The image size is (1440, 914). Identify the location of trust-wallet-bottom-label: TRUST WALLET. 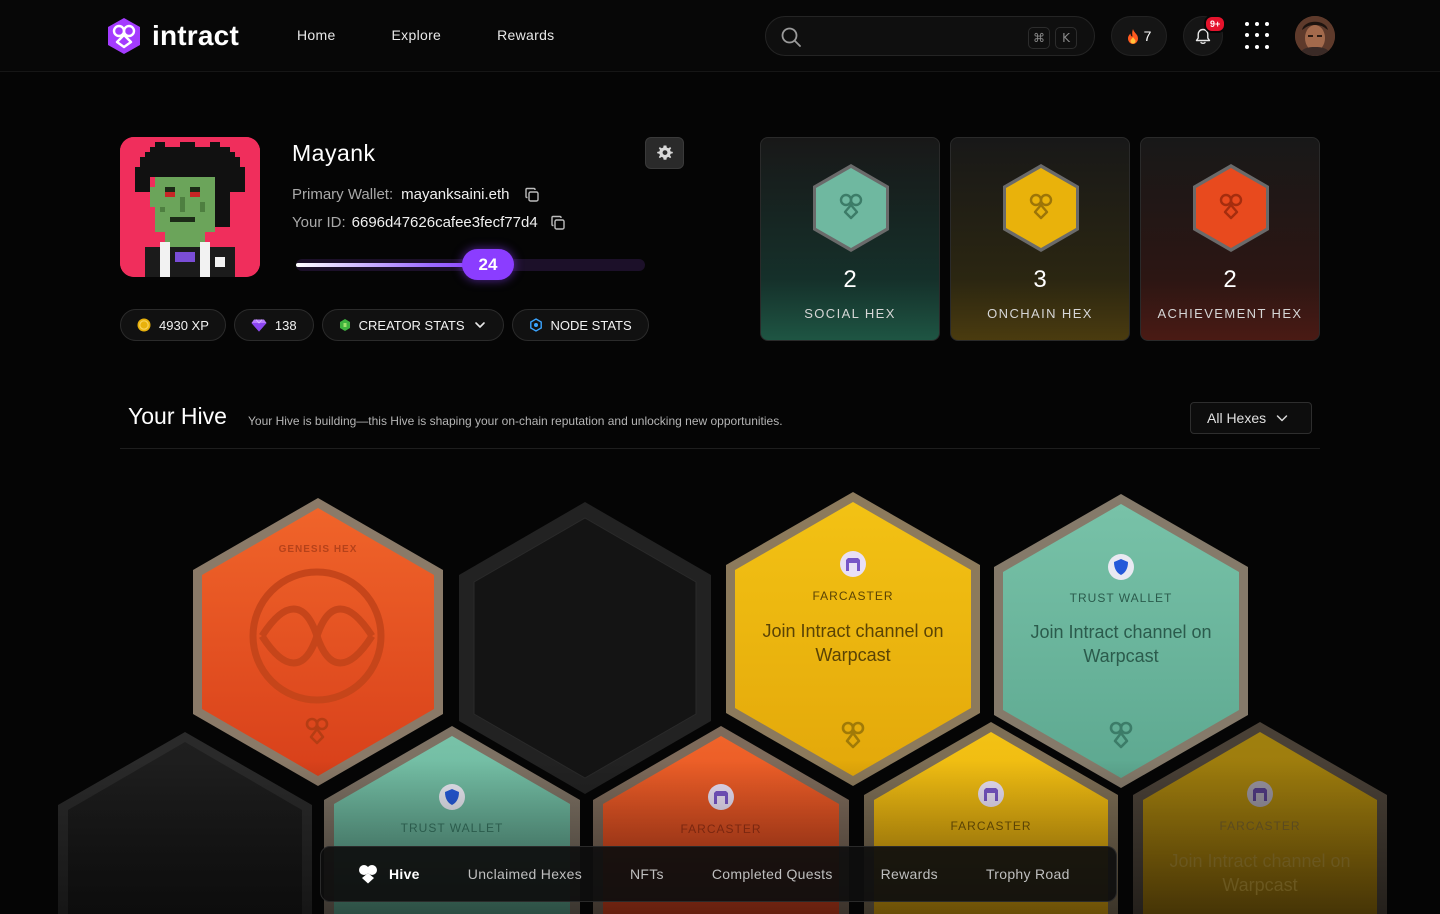
(452, 828).